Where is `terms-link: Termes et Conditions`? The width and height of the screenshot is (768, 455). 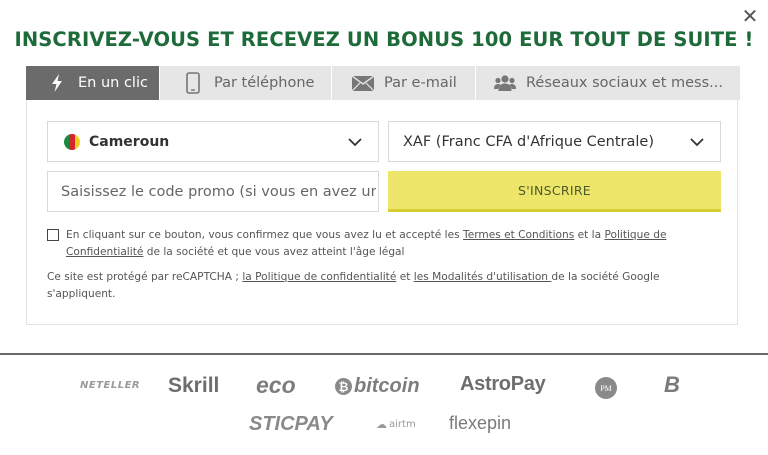 terms-link: Termes et Conditions is located at coordinates (518, 235).